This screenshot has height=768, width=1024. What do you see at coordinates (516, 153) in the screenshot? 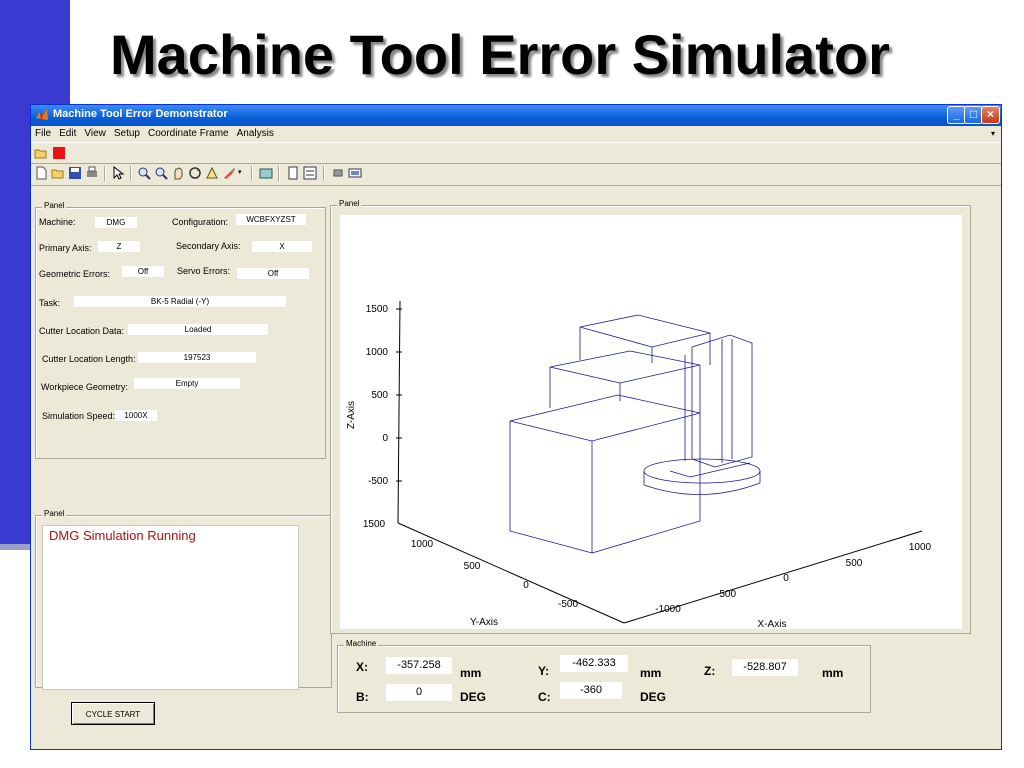
I see `custom-toolbar` at bounding box center [516, 153].